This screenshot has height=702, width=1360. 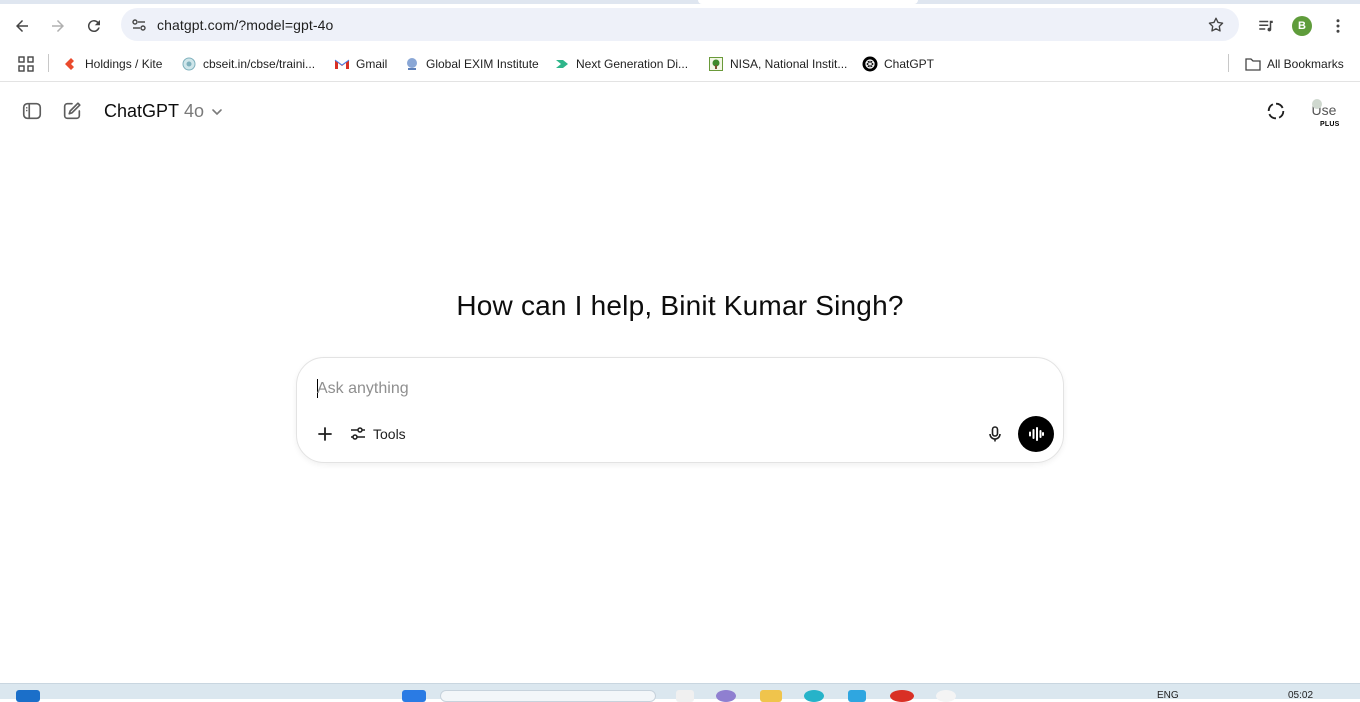 What do you see at coordinates (1300, 695) in the screenshot?
I see `clock: 05:02` at bounding box center [1300, 695].